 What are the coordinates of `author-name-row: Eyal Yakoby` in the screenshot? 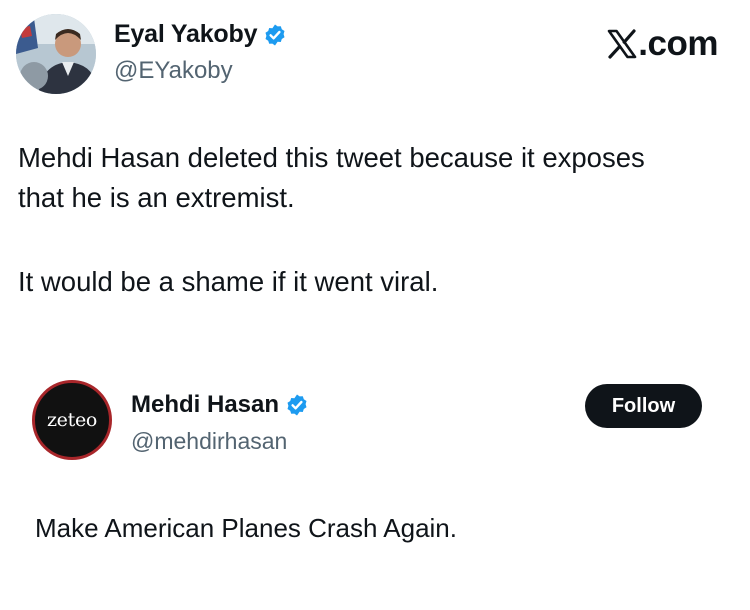 It's located at (200, 34).